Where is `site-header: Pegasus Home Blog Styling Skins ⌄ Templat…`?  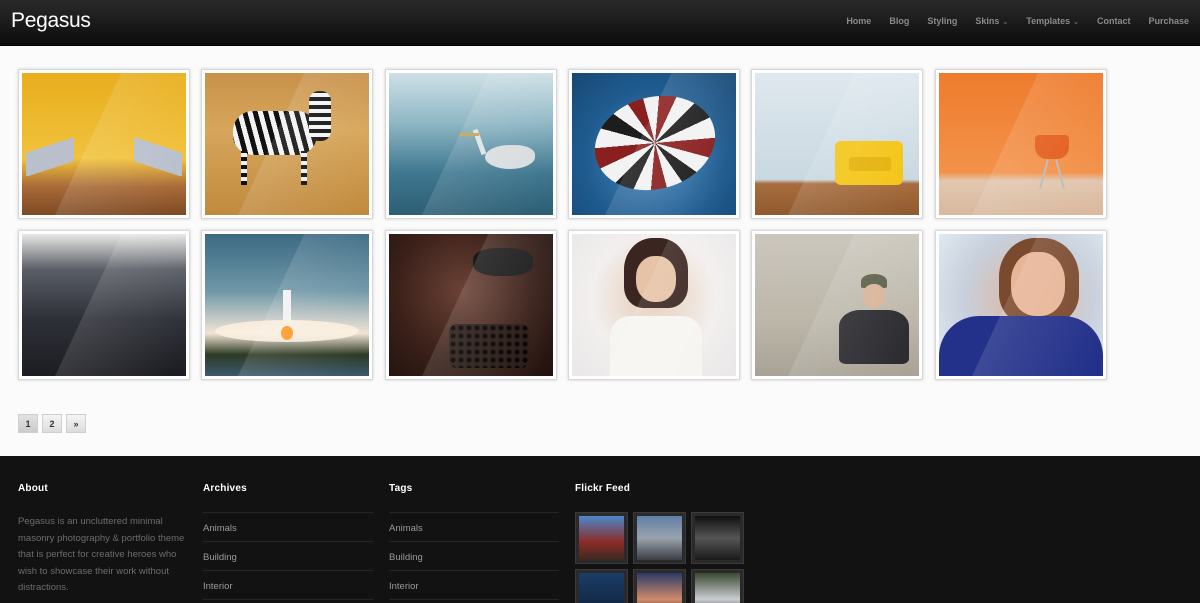 site-header: Pegasus Home Blog Styling Skins ⌄ Templat… is located at coordinates (600, 23).